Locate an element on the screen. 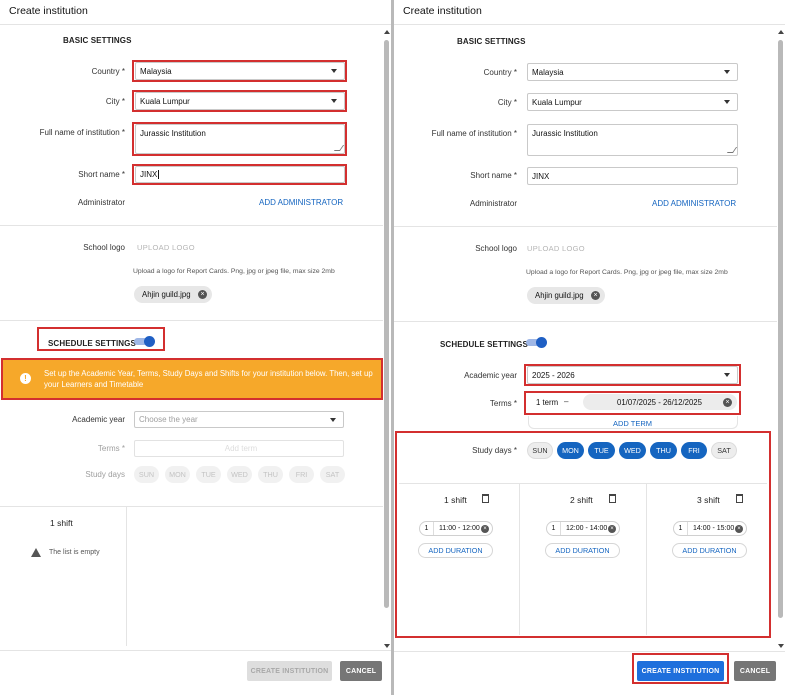  fullname-value: Jurassic Institution is located at coordinates (565, 133).